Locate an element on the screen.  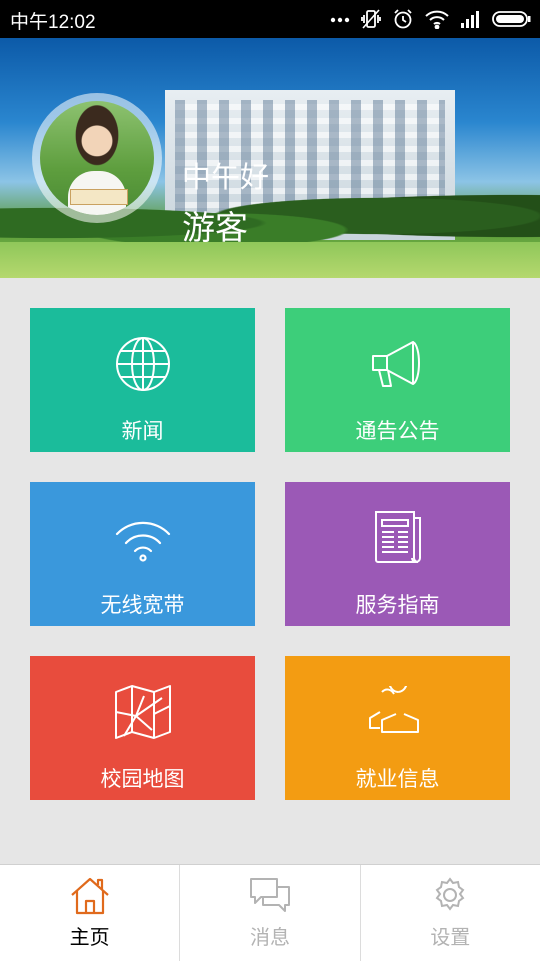
tile-announcements: 通告公告 is located at coordinates (397, 380).